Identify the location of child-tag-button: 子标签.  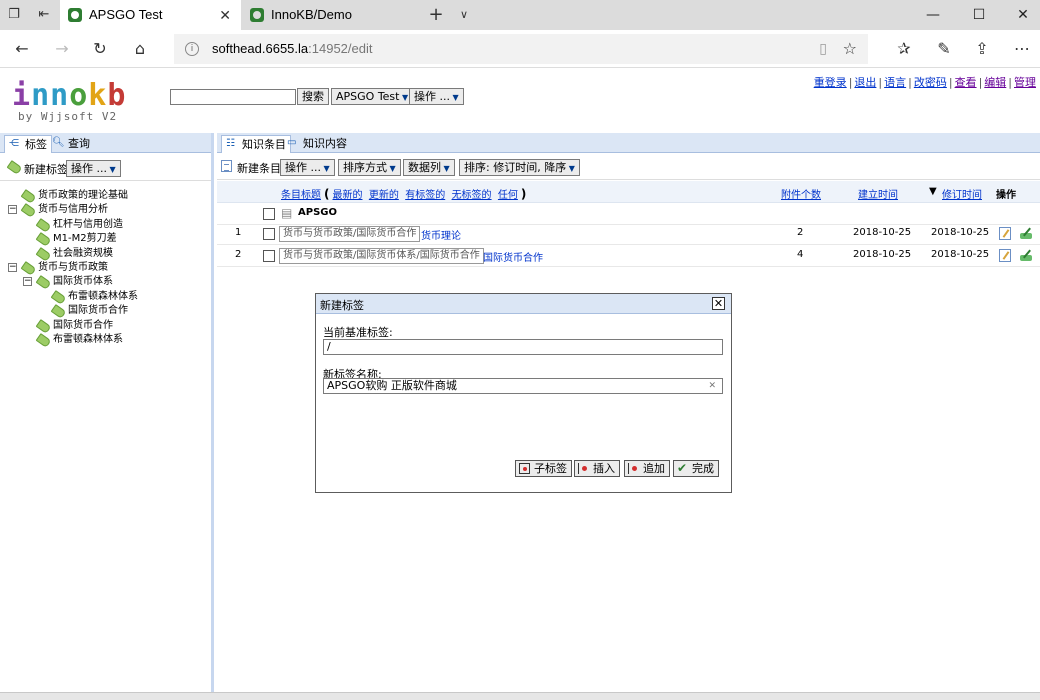
(543, 468).